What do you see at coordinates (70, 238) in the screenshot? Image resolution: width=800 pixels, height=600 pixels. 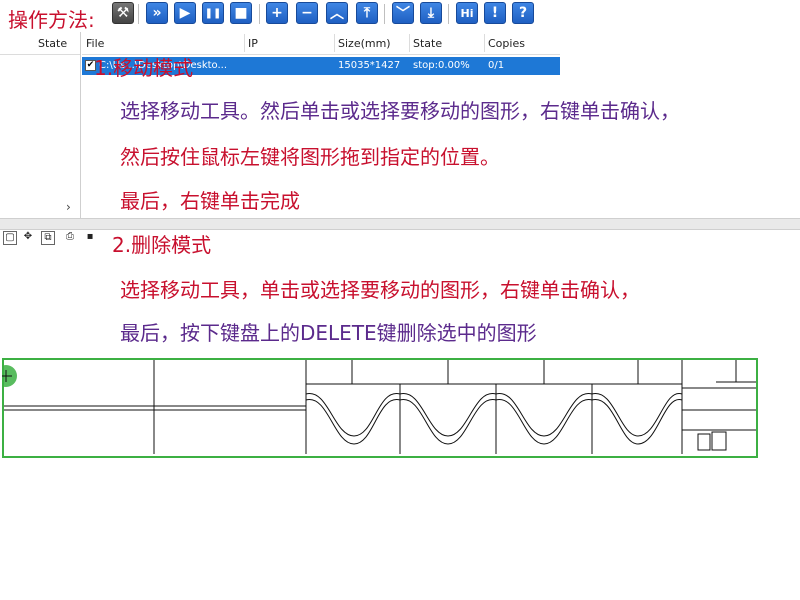 I see `preview-icon: ⎙` at bounding box center [70, 238].